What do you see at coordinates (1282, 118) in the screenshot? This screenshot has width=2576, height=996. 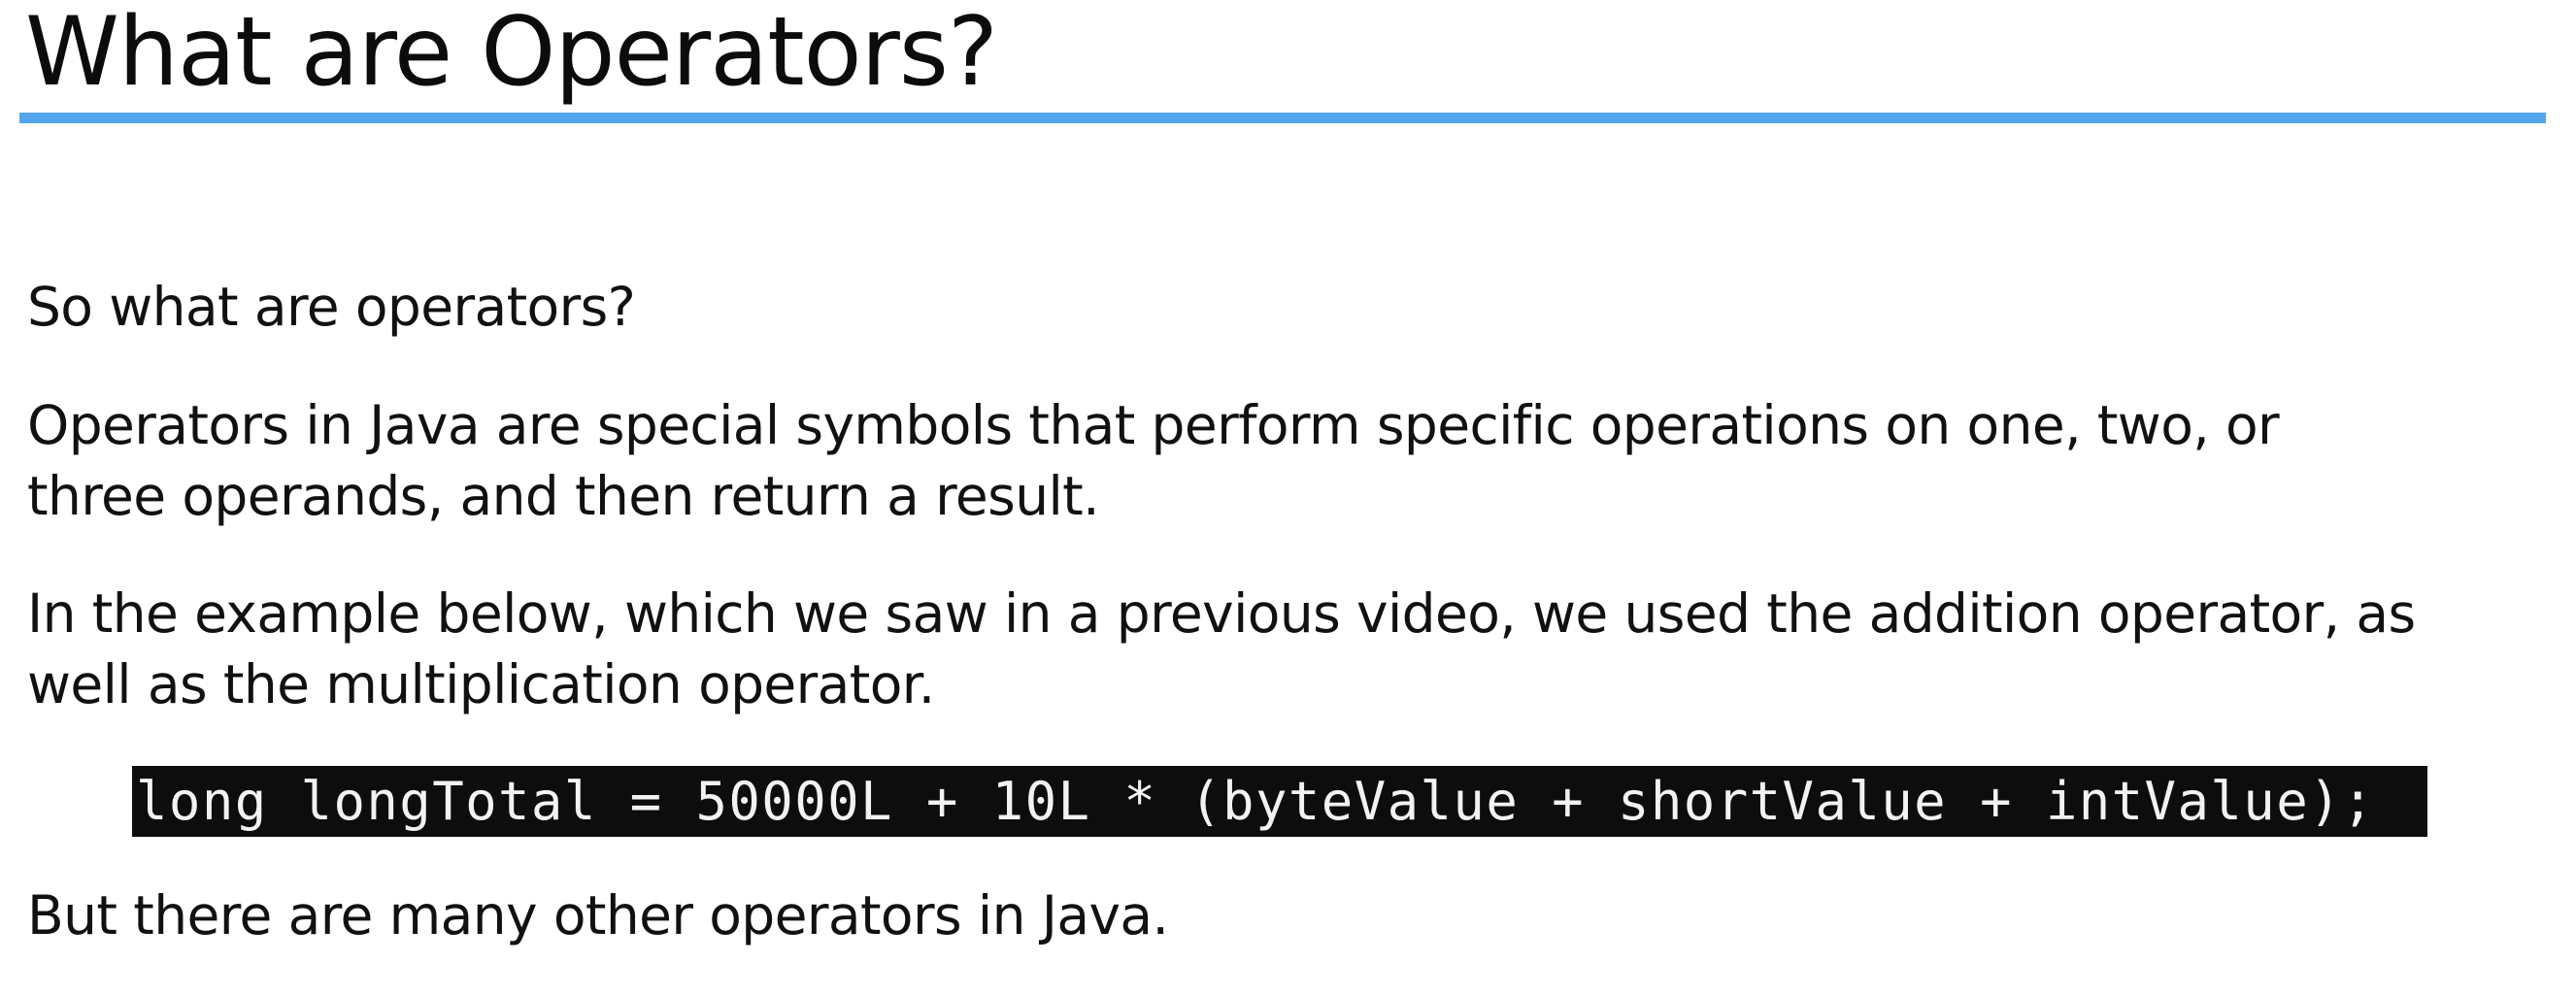 I see `title-underline` at bounding box center [1282, 118].